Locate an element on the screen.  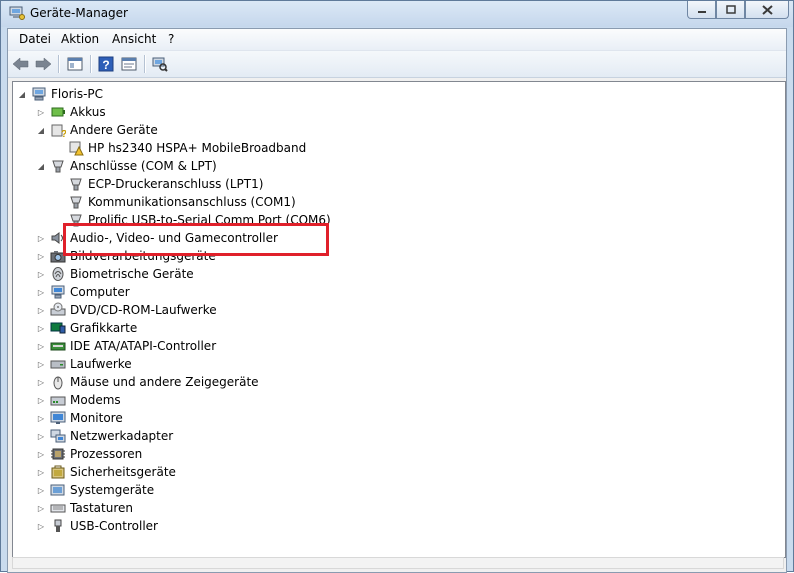
tree-item: ▷ Modems is located at coordinates (78, 400).